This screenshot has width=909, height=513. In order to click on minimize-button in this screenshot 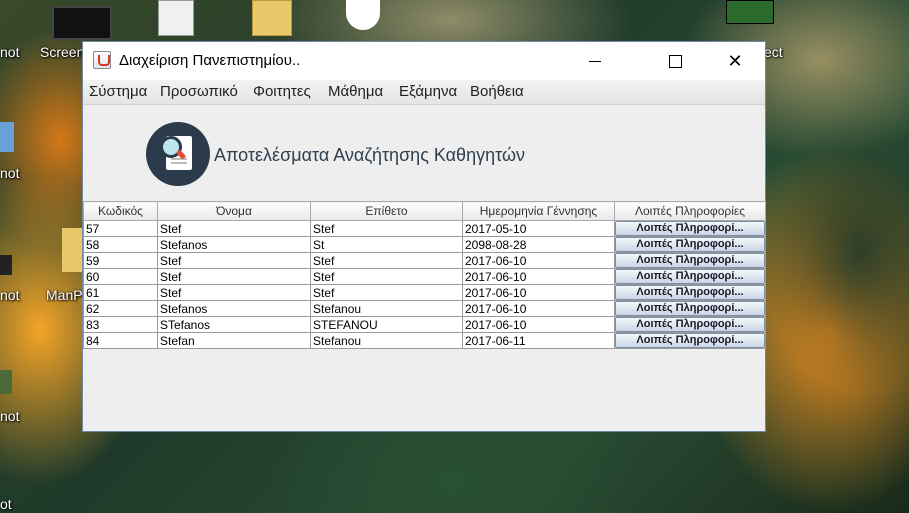, I will do `click(595, 61)`.